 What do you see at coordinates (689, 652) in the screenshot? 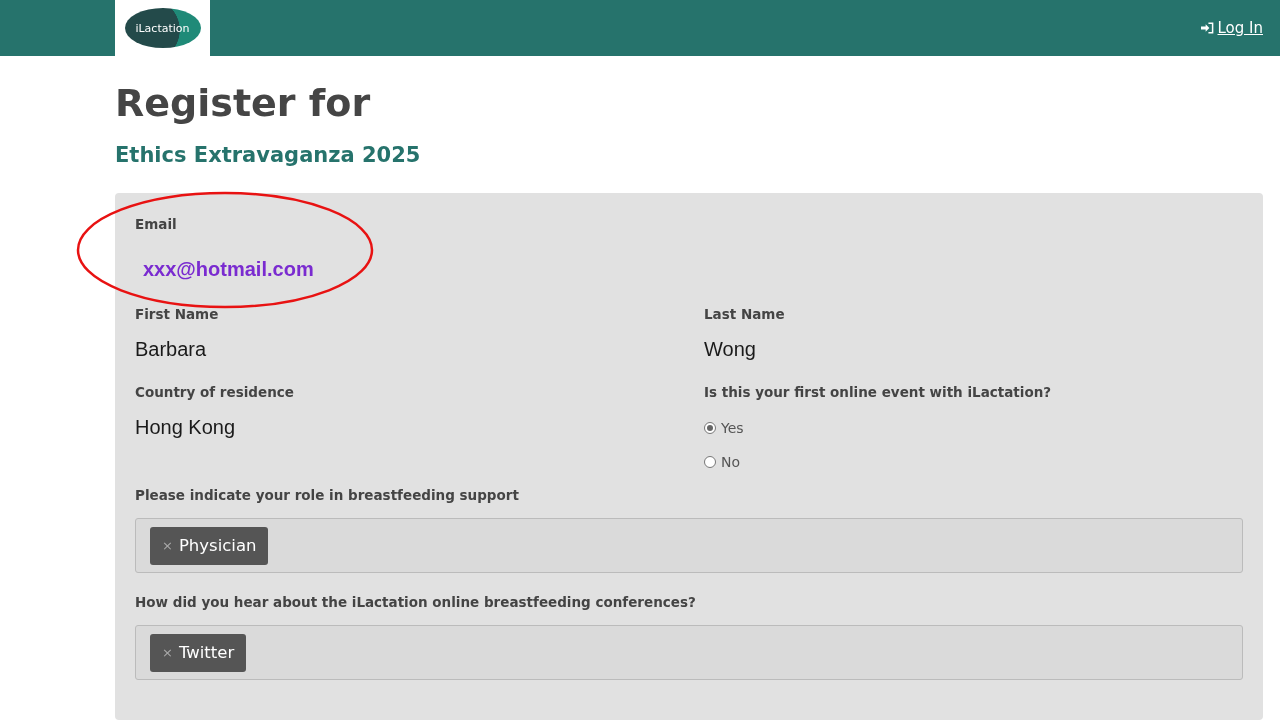
I see `multi-select-field: × Twitter` at bounding box center [689, 652].